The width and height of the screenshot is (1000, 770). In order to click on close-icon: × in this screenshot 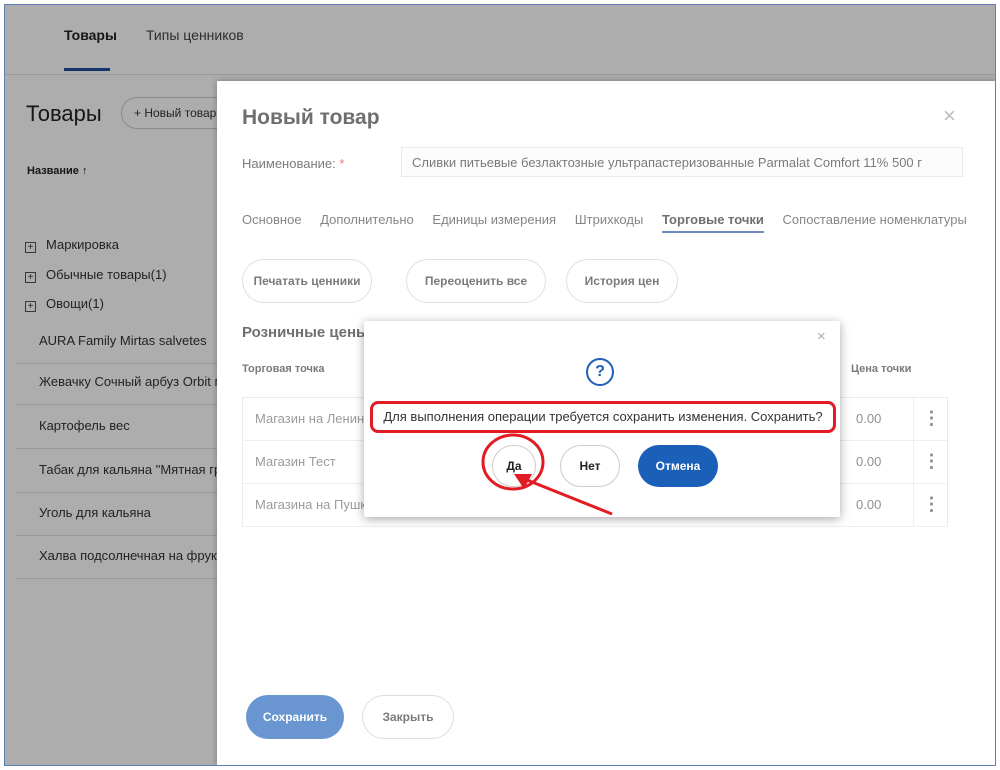, I will do `click(821, 336)`.